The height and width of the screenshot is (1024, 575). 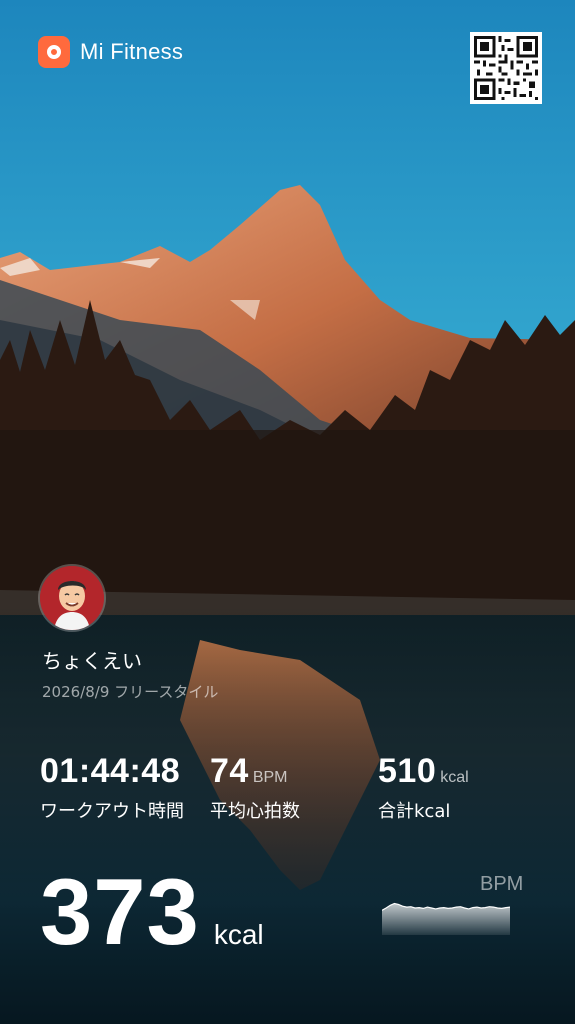 I want to click on app-title: Mi Fitness, so click(x=132, y=51).